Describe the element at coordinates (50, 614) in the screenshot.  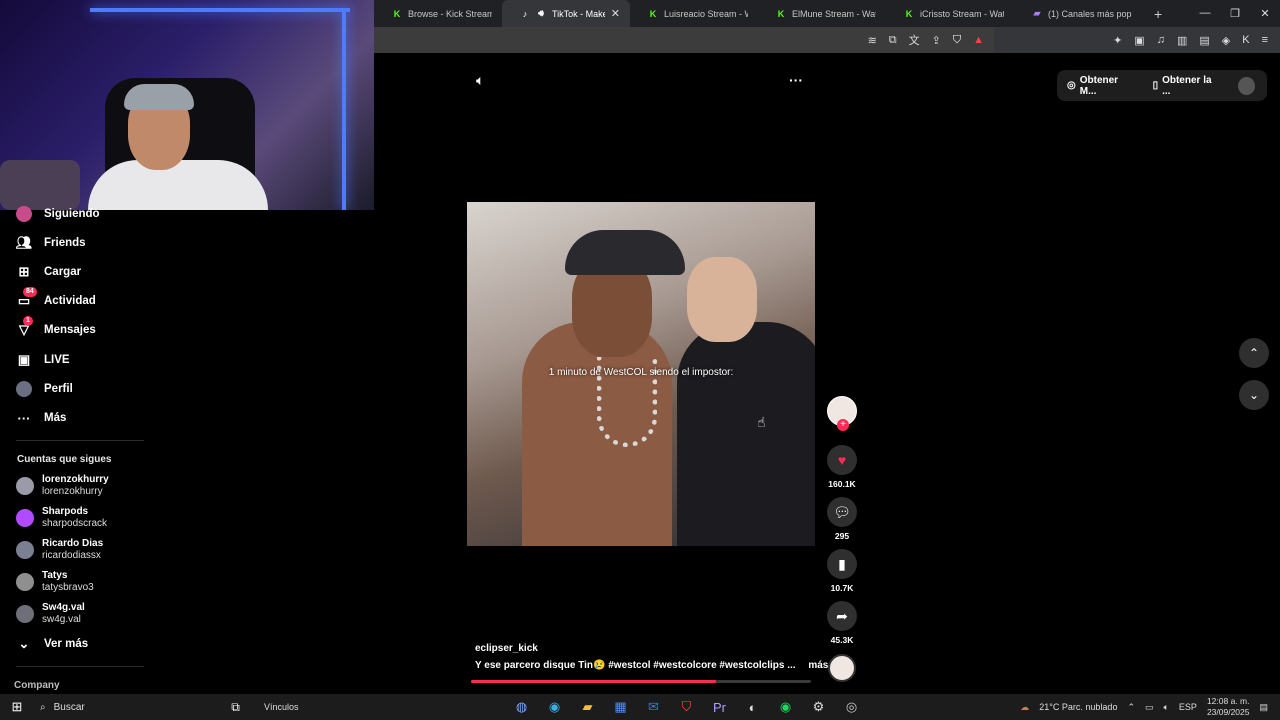
I see `followed-account: Sw4g.val sw4g.val` at that location.